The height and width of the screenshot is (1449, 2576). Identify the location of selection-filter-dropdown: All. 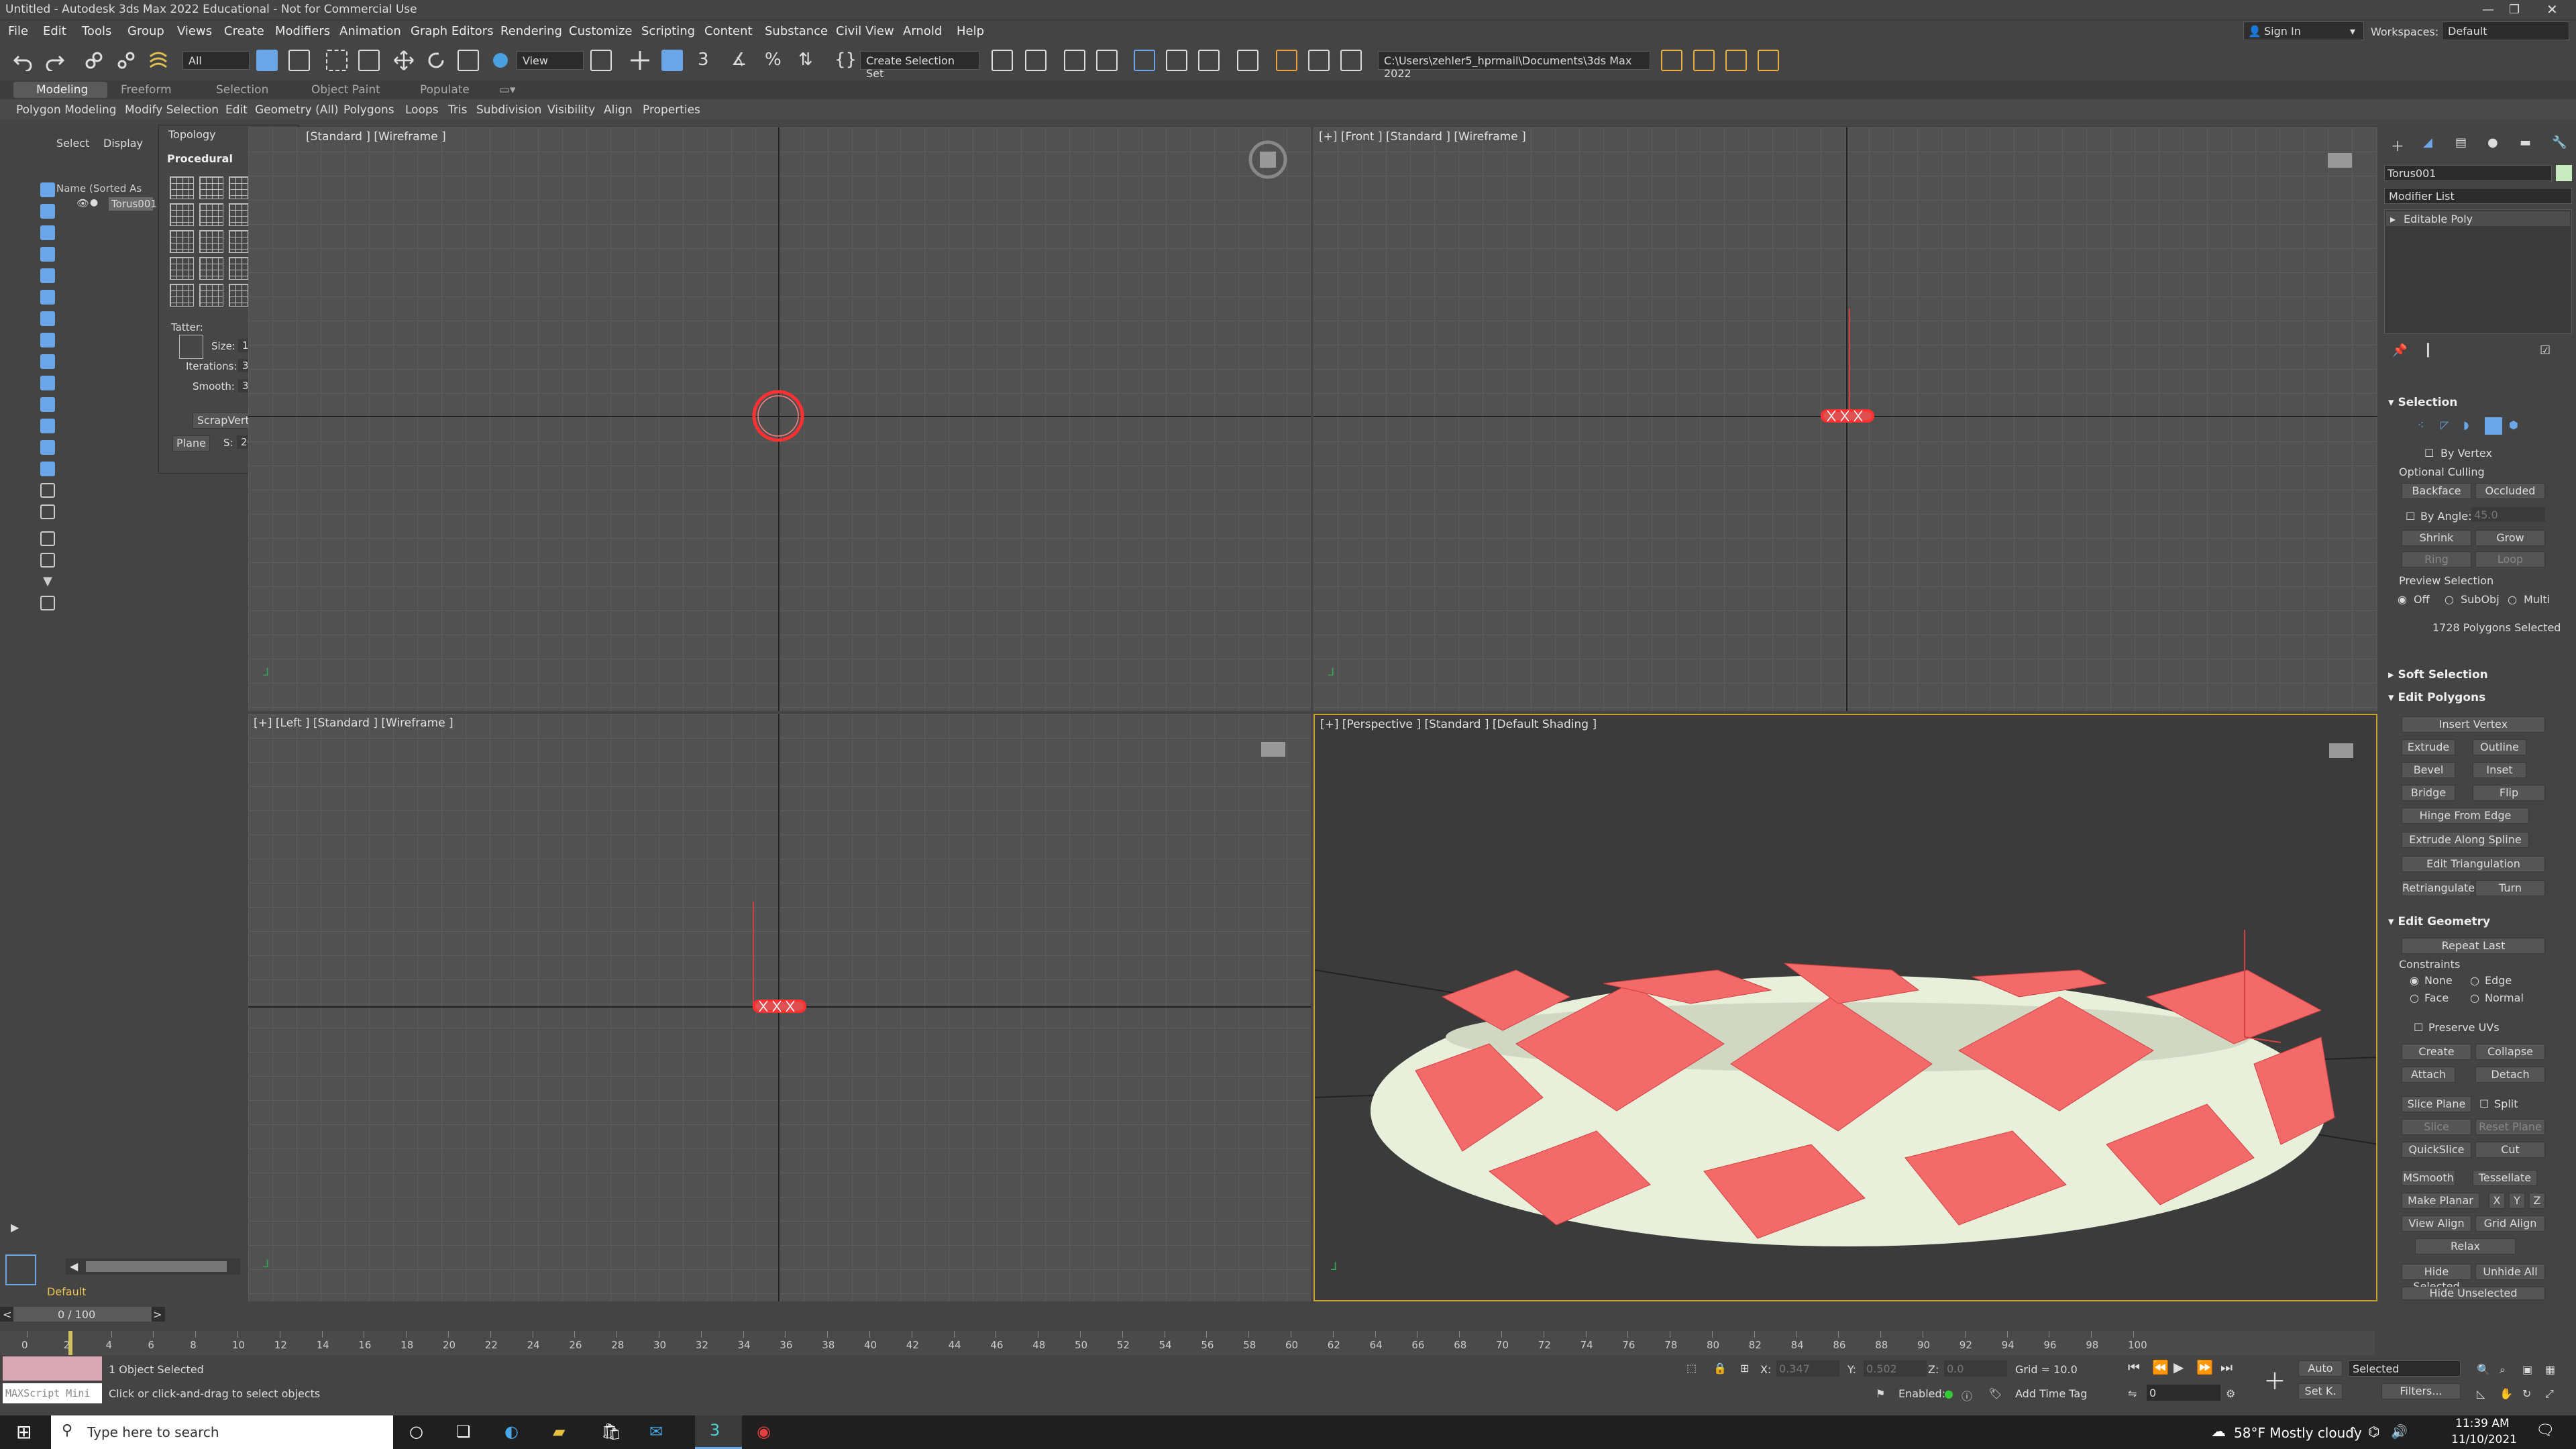
(216, 60).